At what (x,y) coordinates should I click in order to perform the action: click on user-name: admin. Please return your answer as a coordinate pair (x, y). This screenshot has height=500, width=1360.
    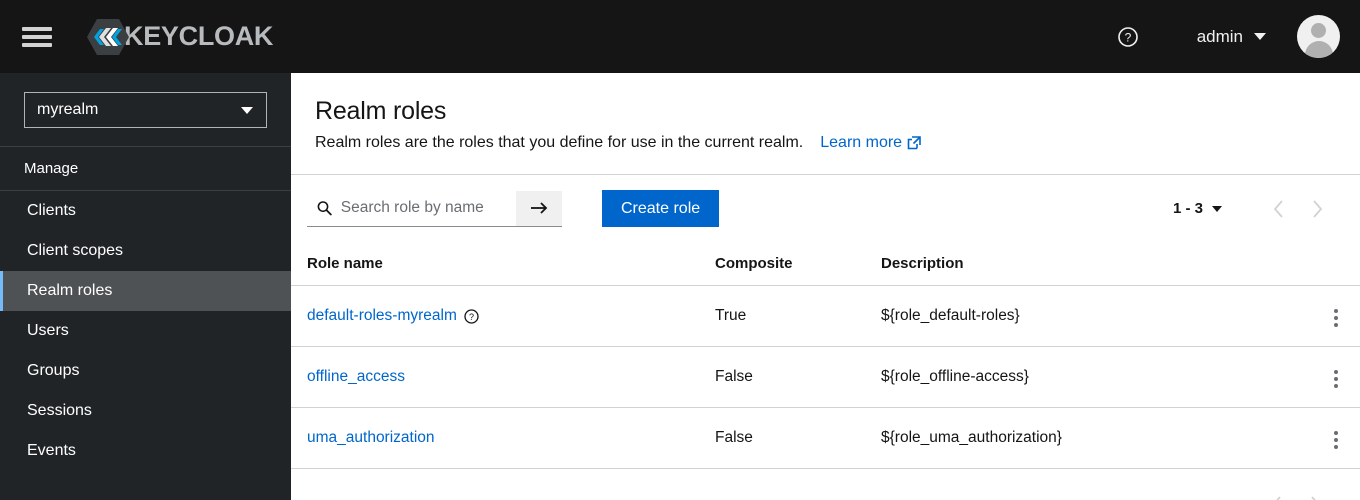
    Looking at the image, I should click on (1219, 36).